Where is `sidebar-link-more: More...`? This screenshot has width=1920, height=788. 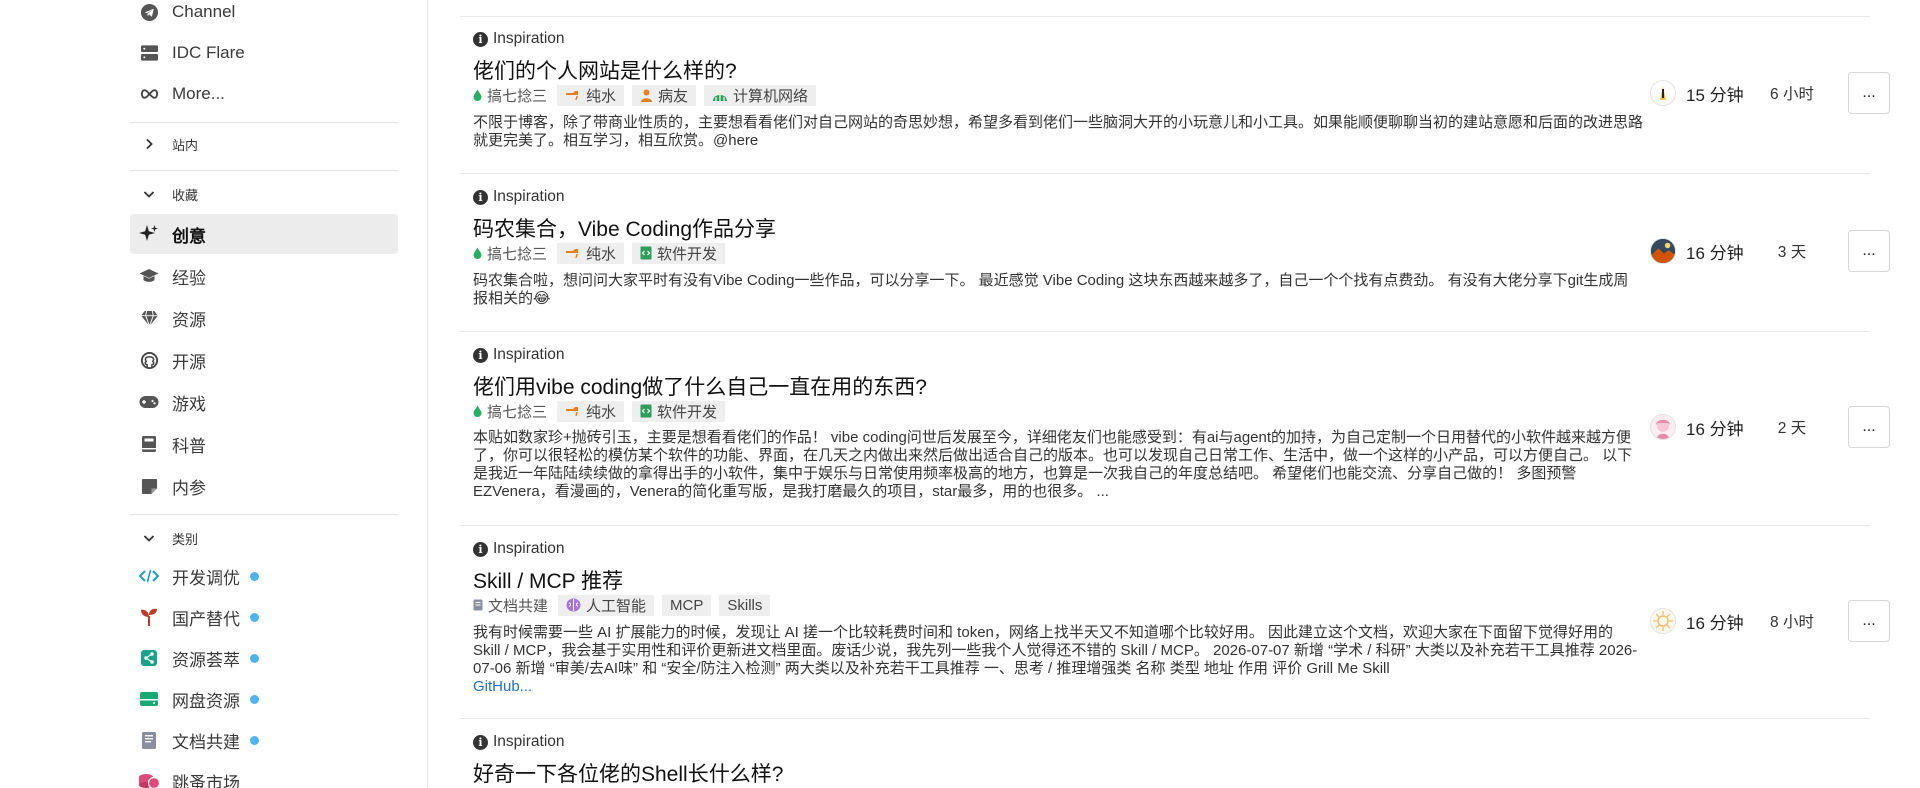
sidebar-link-more: More... is located at coordinates (264, 94).